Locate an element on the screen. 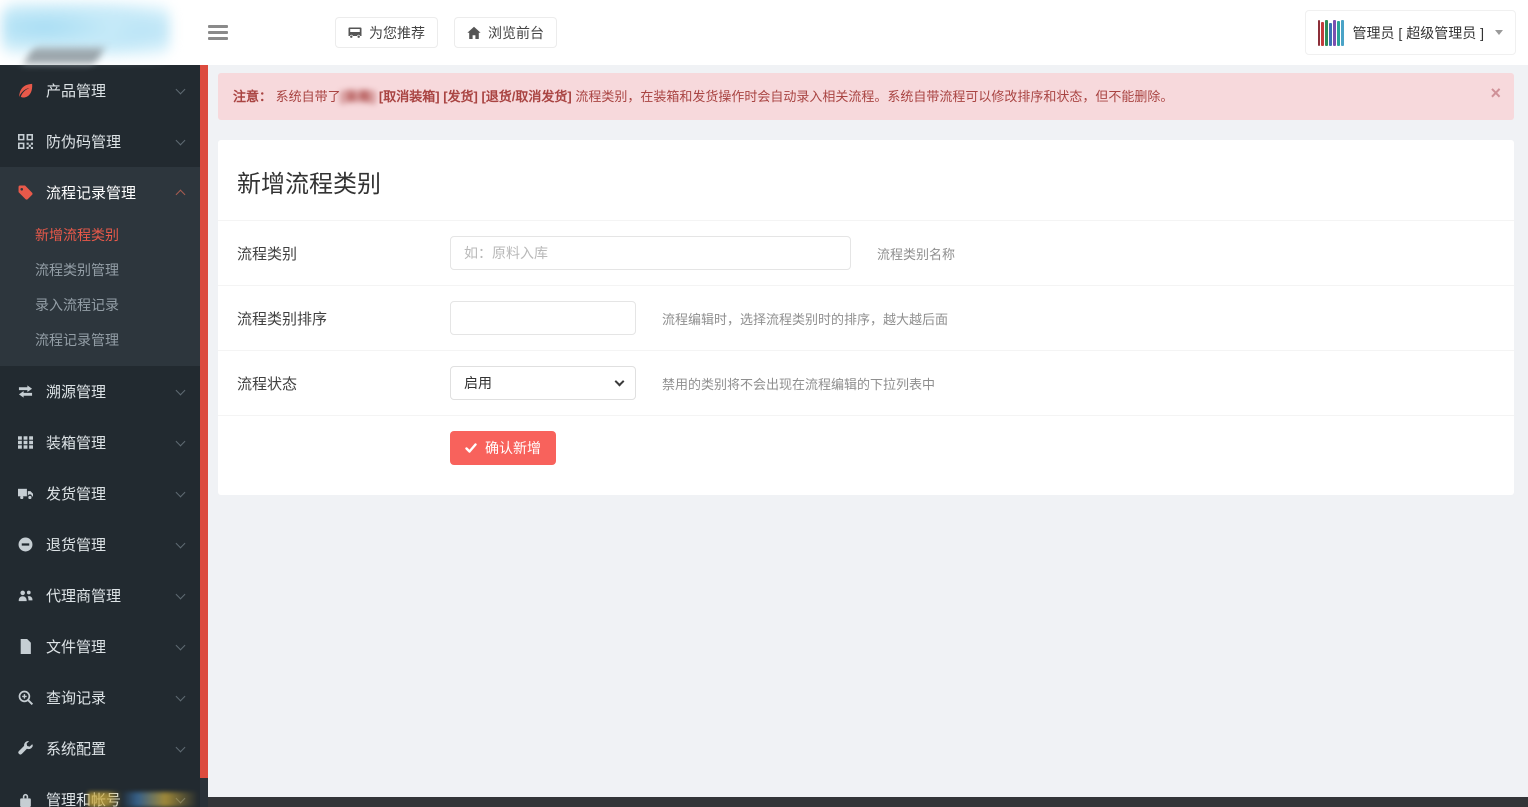 This screenshot has width=1528, height=807. form-footer: 确认新增 is located at coordinates (866, 455).